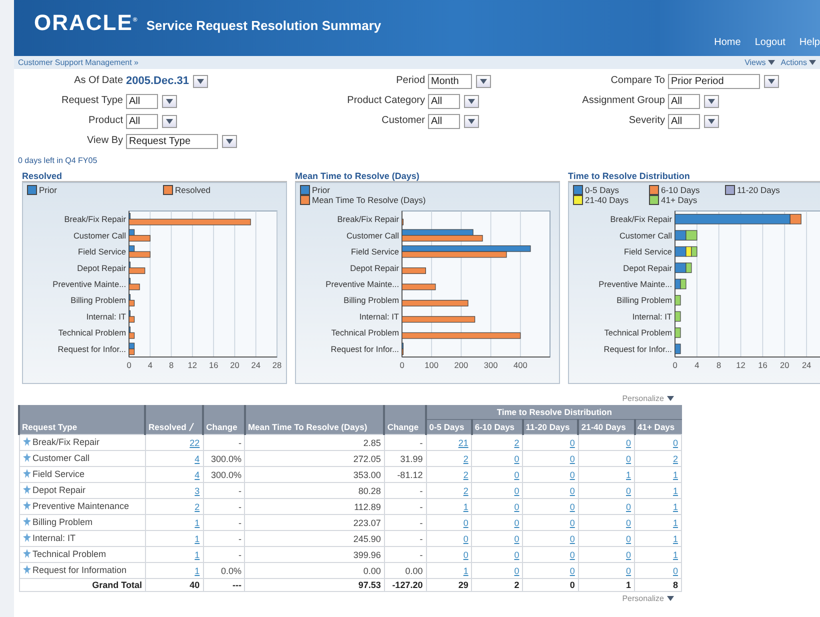 This screenshot has height=617, width=820. I want to click on column-header: Mean Time To Resolve (Days), so click(314, 419).